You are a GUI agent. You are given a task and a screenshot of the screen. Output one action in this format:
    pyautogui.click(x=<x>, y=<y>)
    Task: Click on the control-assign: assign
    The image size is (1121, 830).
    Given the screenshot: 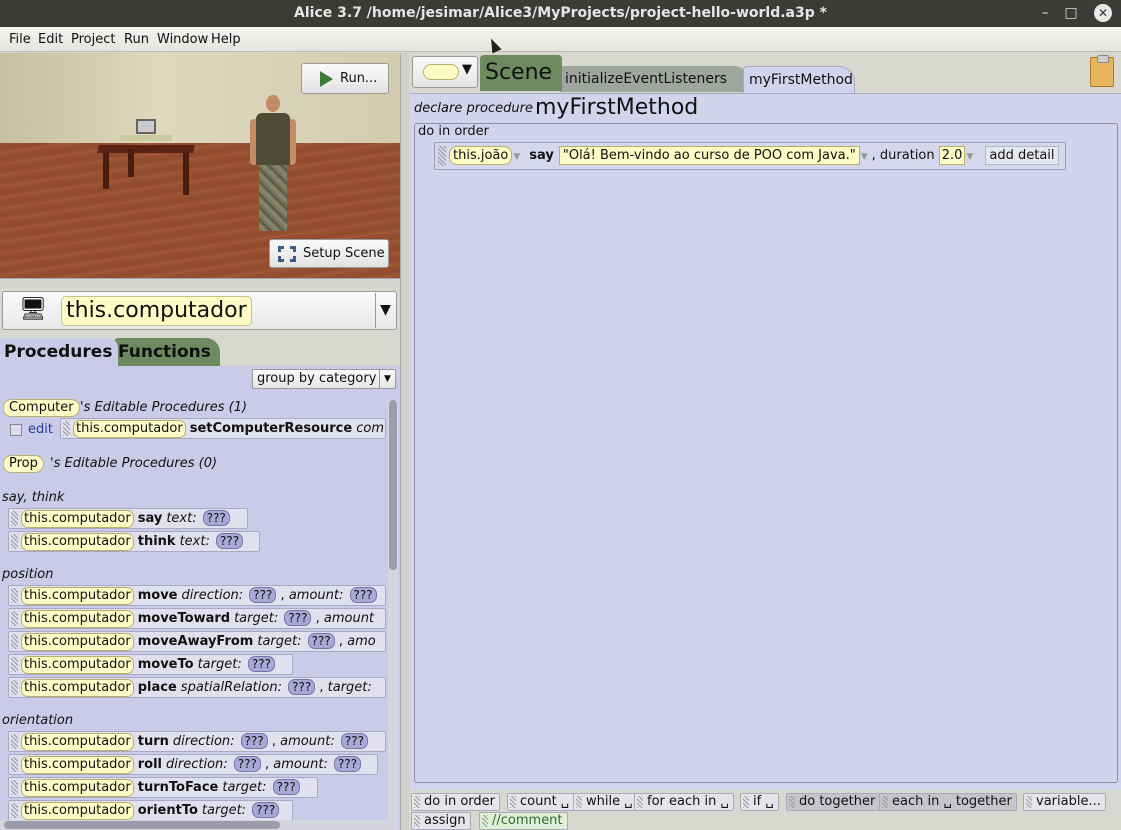 What is the action you would take?
    pyautogui.click(x=441, y=821)
    